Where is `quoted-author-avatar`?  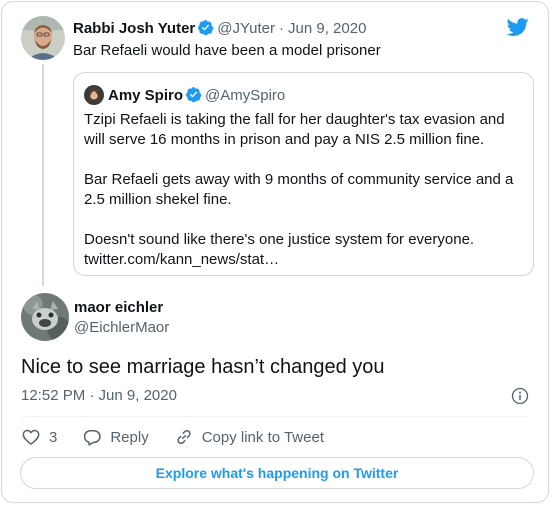
quoted-author-avatar is located at coordinates (94, 95).